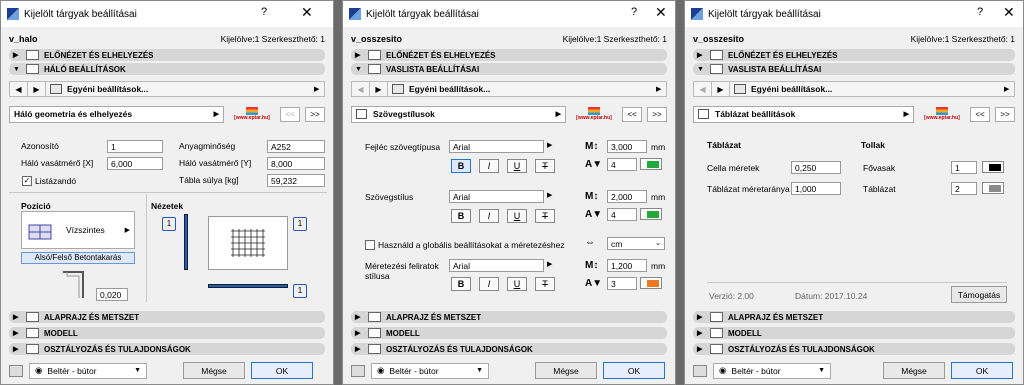 The height and width of the screenshot is (385, 1024). Describe the element at coordinates (627, 146) in the screenshot. I see `fejlec-size-input: 3,000` at that location.